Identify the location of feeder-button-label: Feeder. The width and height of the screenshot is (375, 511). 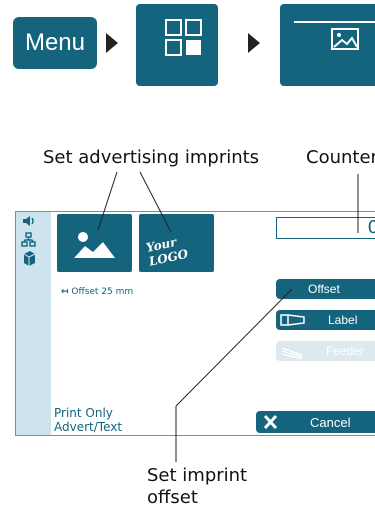
(345, 351).